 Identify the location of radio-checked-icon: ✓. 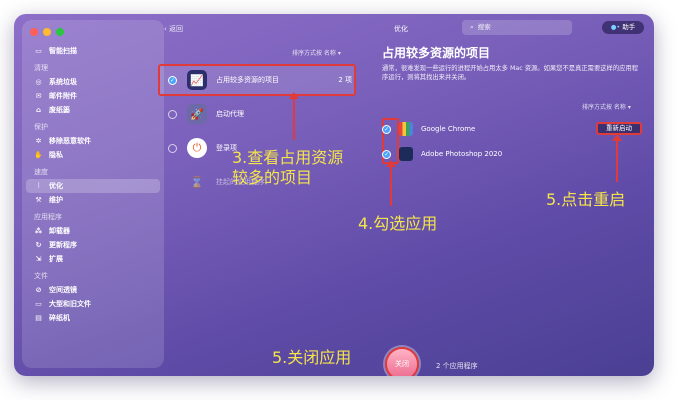
(172, 80).